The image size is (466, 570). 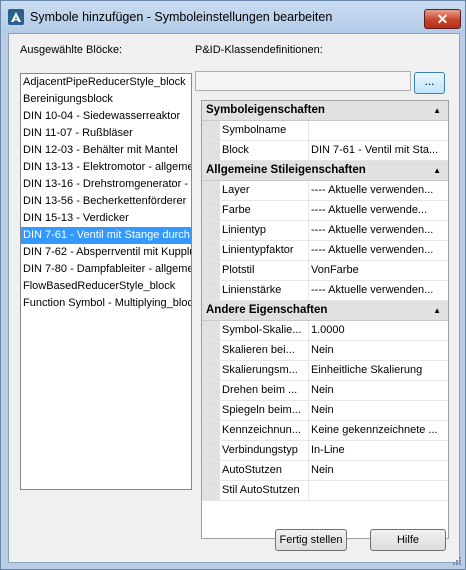 I want to click on property-name: Plotstil, so click(x=264, y=270).